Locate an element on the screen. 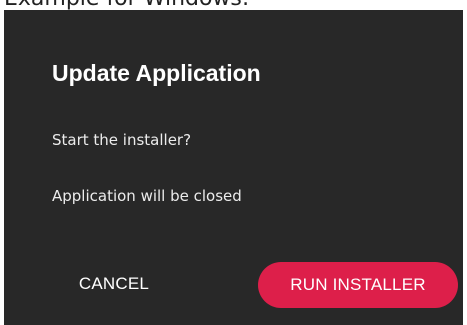 The width and height of the screenshot is (467, 325). dialog-message-question: Start the installer? is located at coordinates (122, 140).